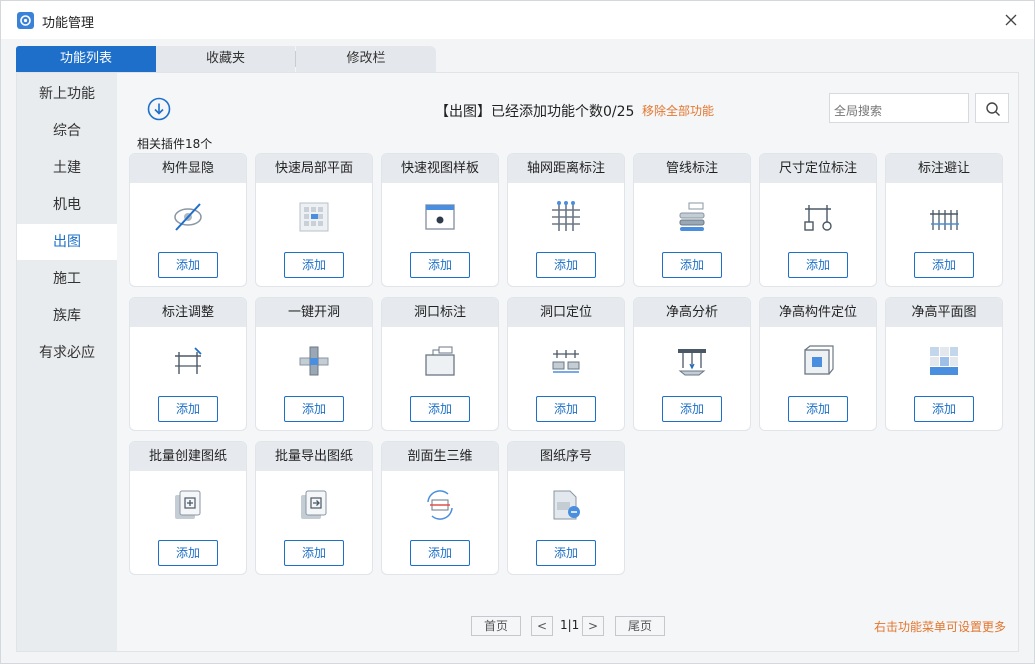  What do you see at coordinates (566, 456) in the screenshot?
I see `plugin-title: 图纸序号` at bounding box center [566, 456].